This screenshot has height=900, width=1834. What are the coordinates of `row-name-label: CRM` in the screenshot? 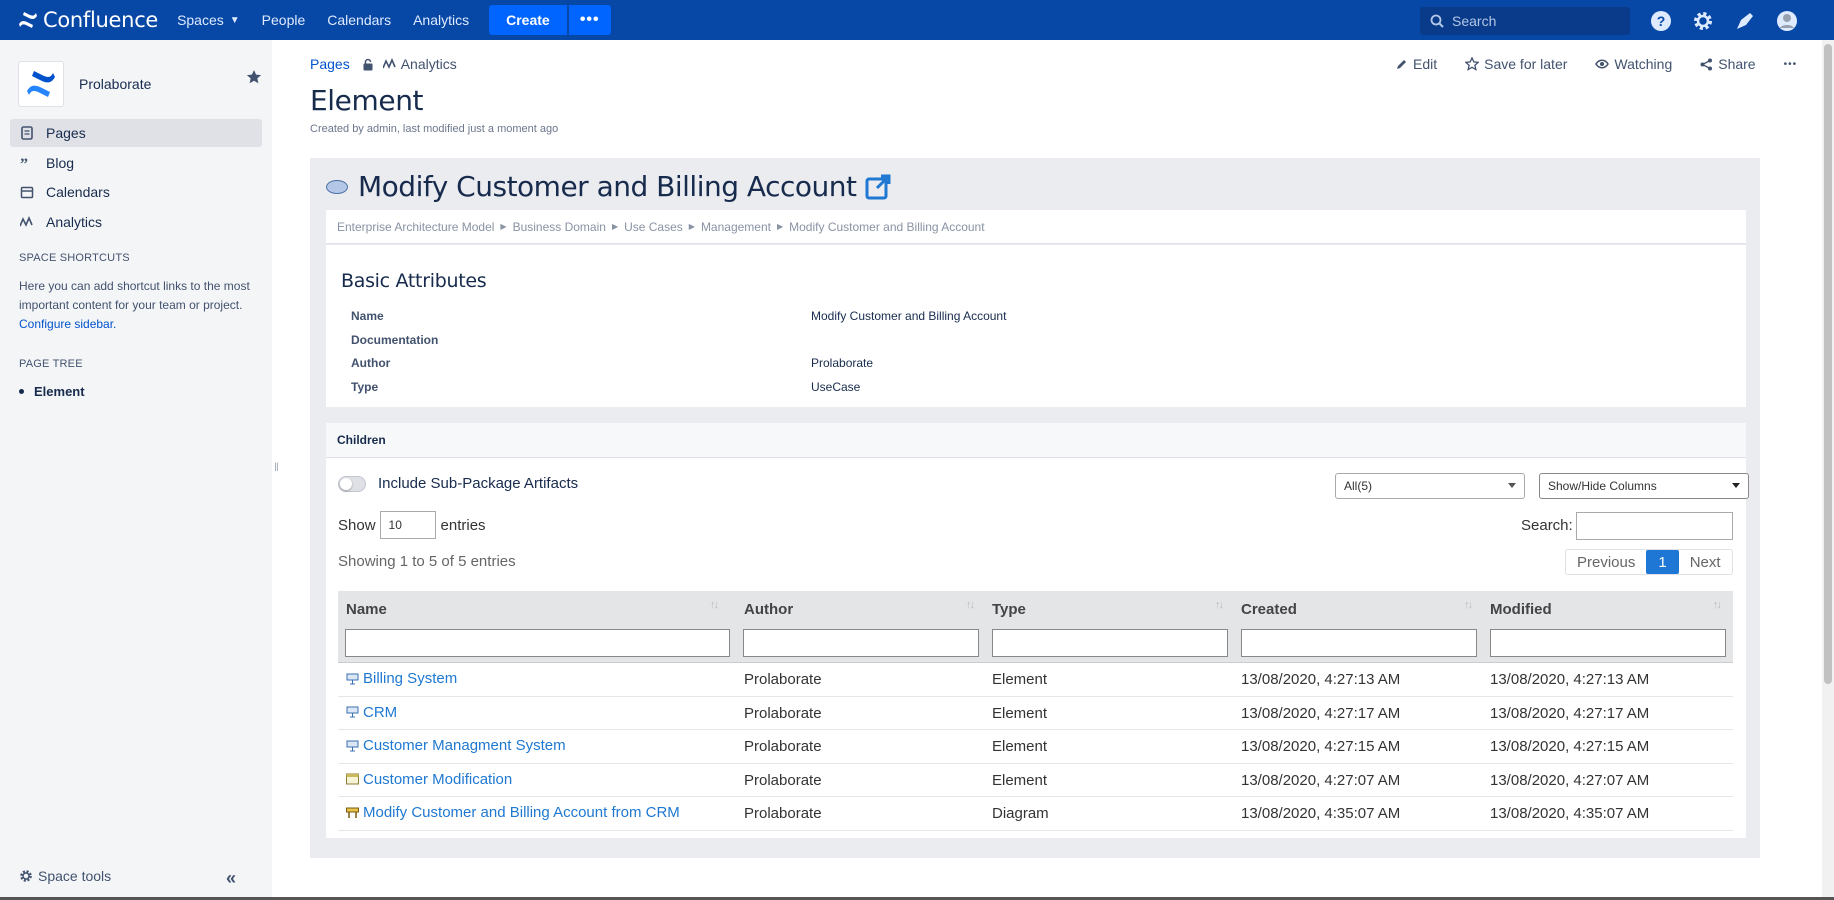 It's located at (380, 712).